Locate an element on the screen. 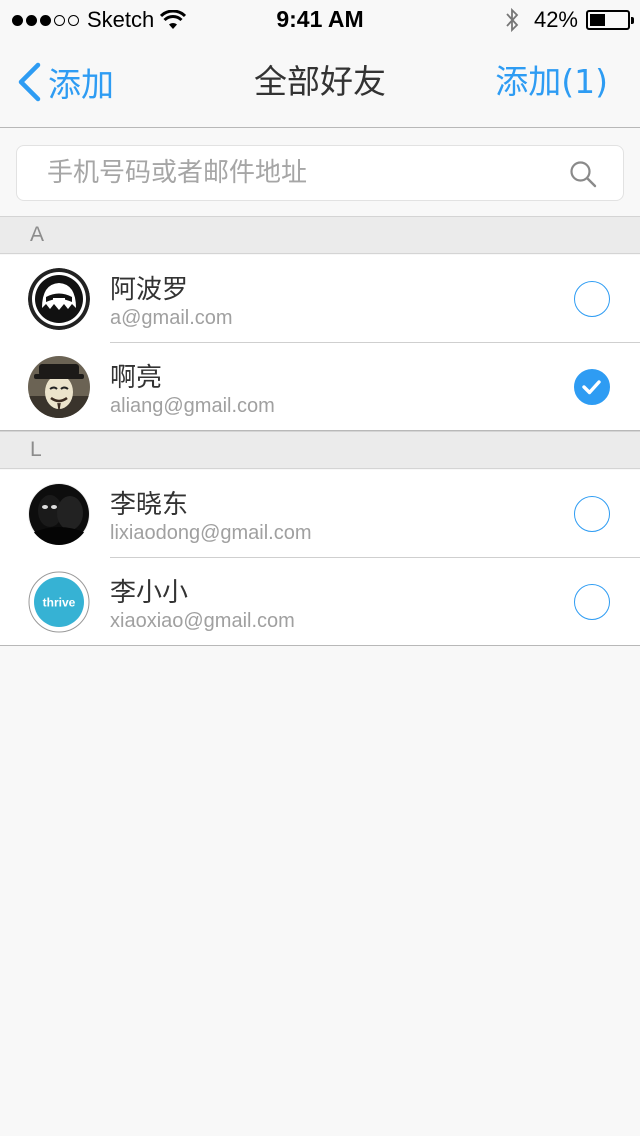  contact-row: 阿波罗 a@gmail.com is located at coordinates (320, 299).